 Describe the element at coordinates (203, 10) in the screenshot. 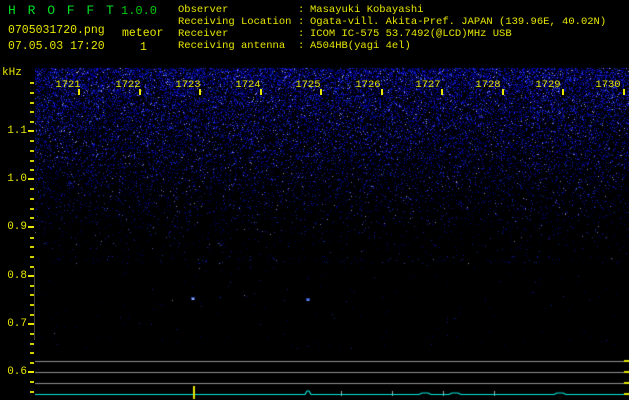

I see `info-label: Observer` at that location.